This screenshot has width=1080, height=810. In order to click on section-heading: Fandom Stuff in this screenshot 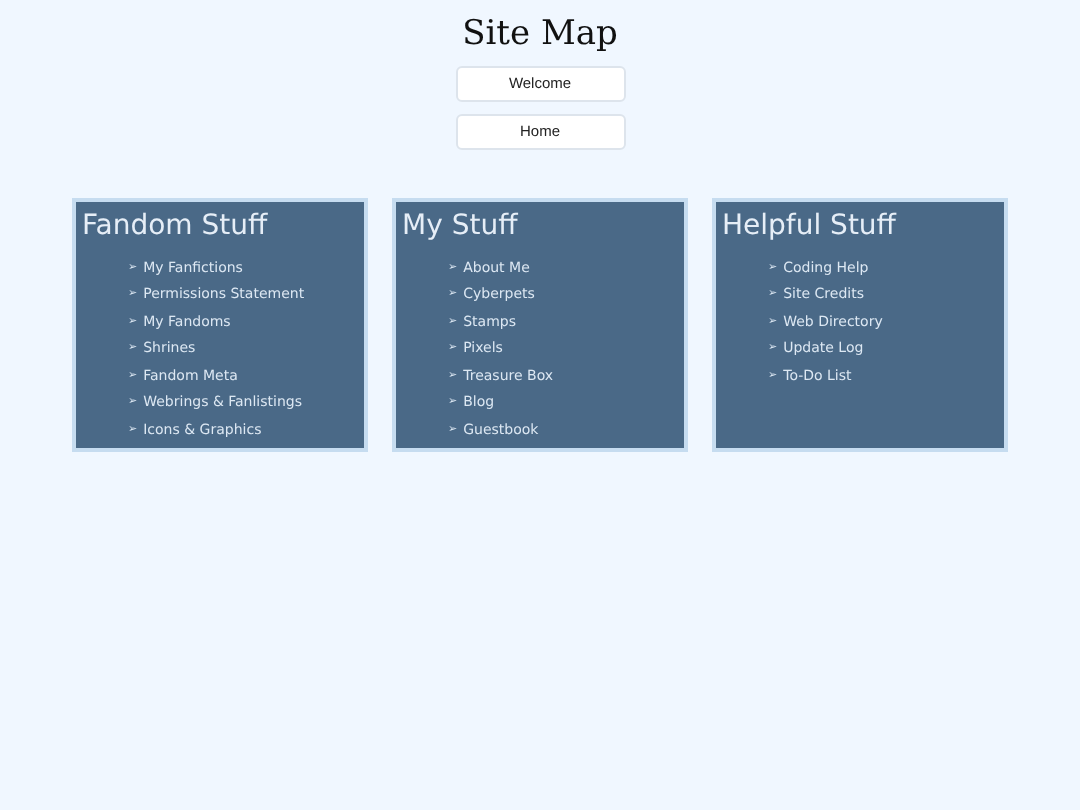, I will do `click(176, 227)`.